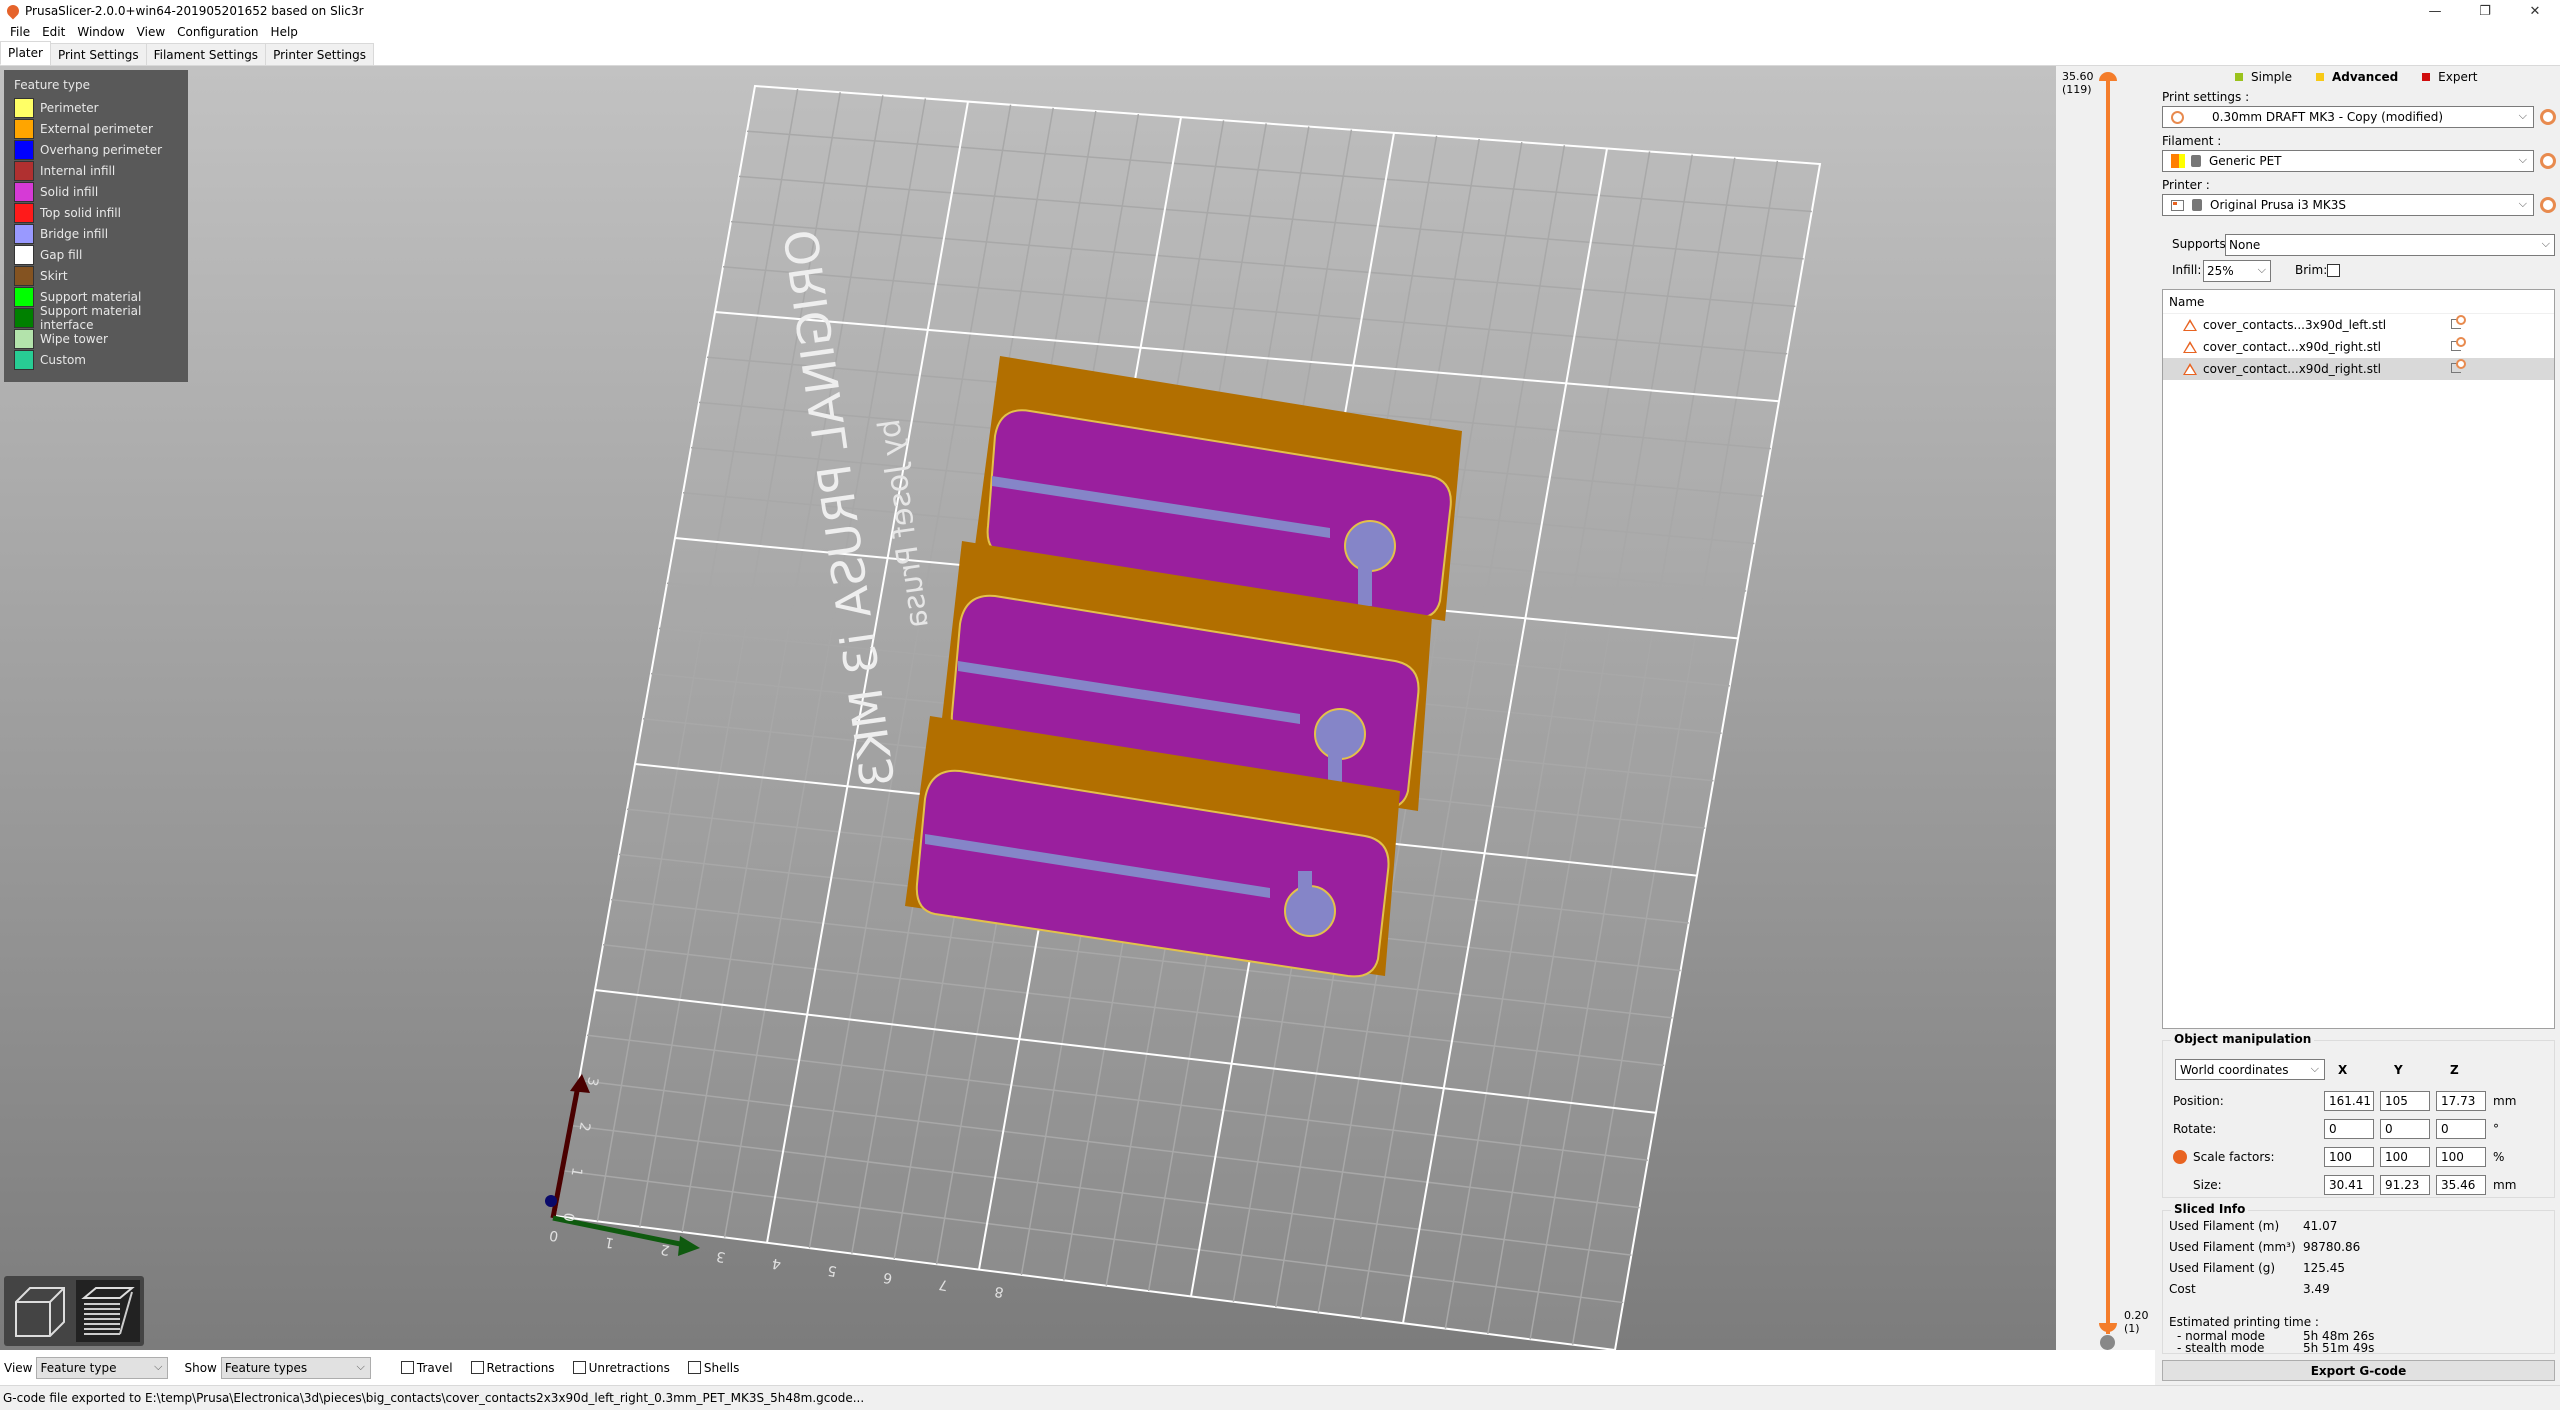 The width and height of the screenshot is (2560, 1410). Describe the element at coordinates (2485, 11) in the screenshot. I see `restore-button: ❐` at that location.